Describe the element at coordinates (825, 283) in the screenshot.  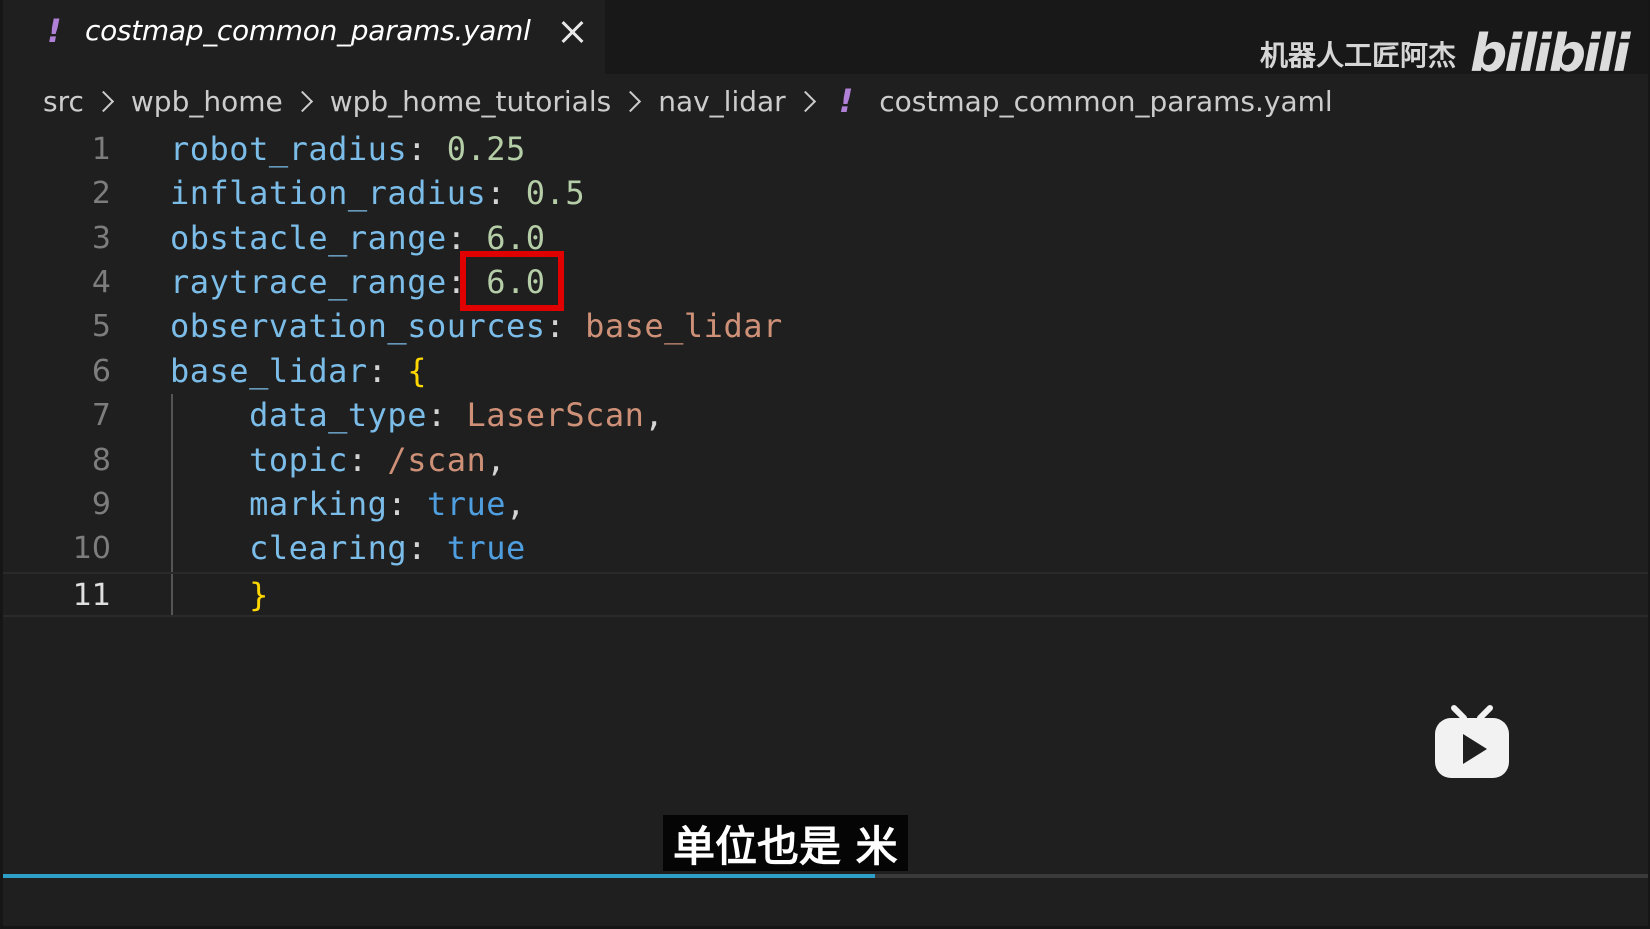
I see `code-line: 4 raytrace_range: 6.0` at that location.